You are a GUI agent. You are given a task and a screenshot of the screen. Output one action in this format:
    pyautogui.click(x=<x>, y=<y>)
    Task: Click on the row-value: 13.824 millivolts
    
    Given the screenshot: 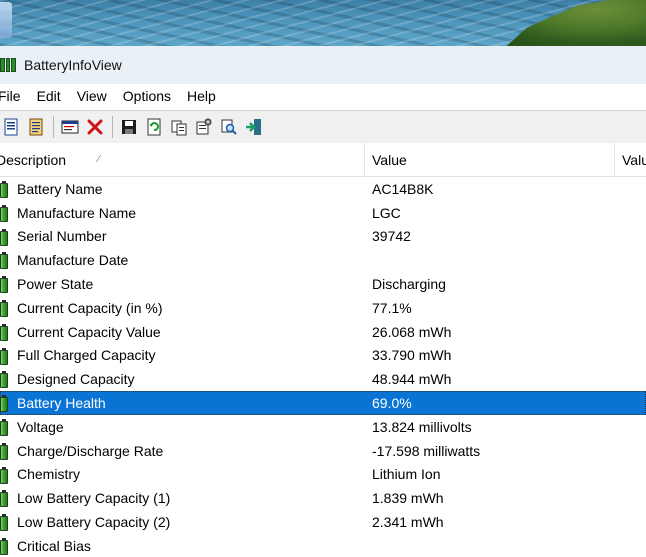 What is the action you would take?
    pyautogui.click(x=422, y=426)
    